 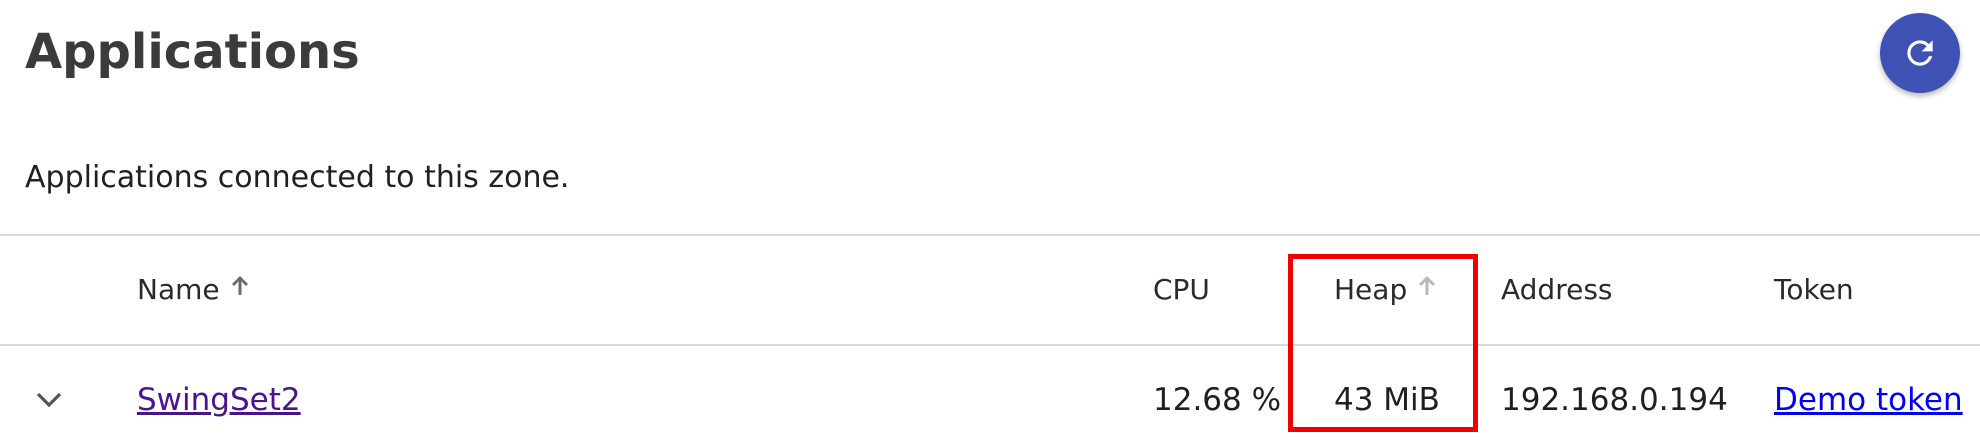 I want to click on heap-value: 43 MiB, so click(x=1387, y=400).